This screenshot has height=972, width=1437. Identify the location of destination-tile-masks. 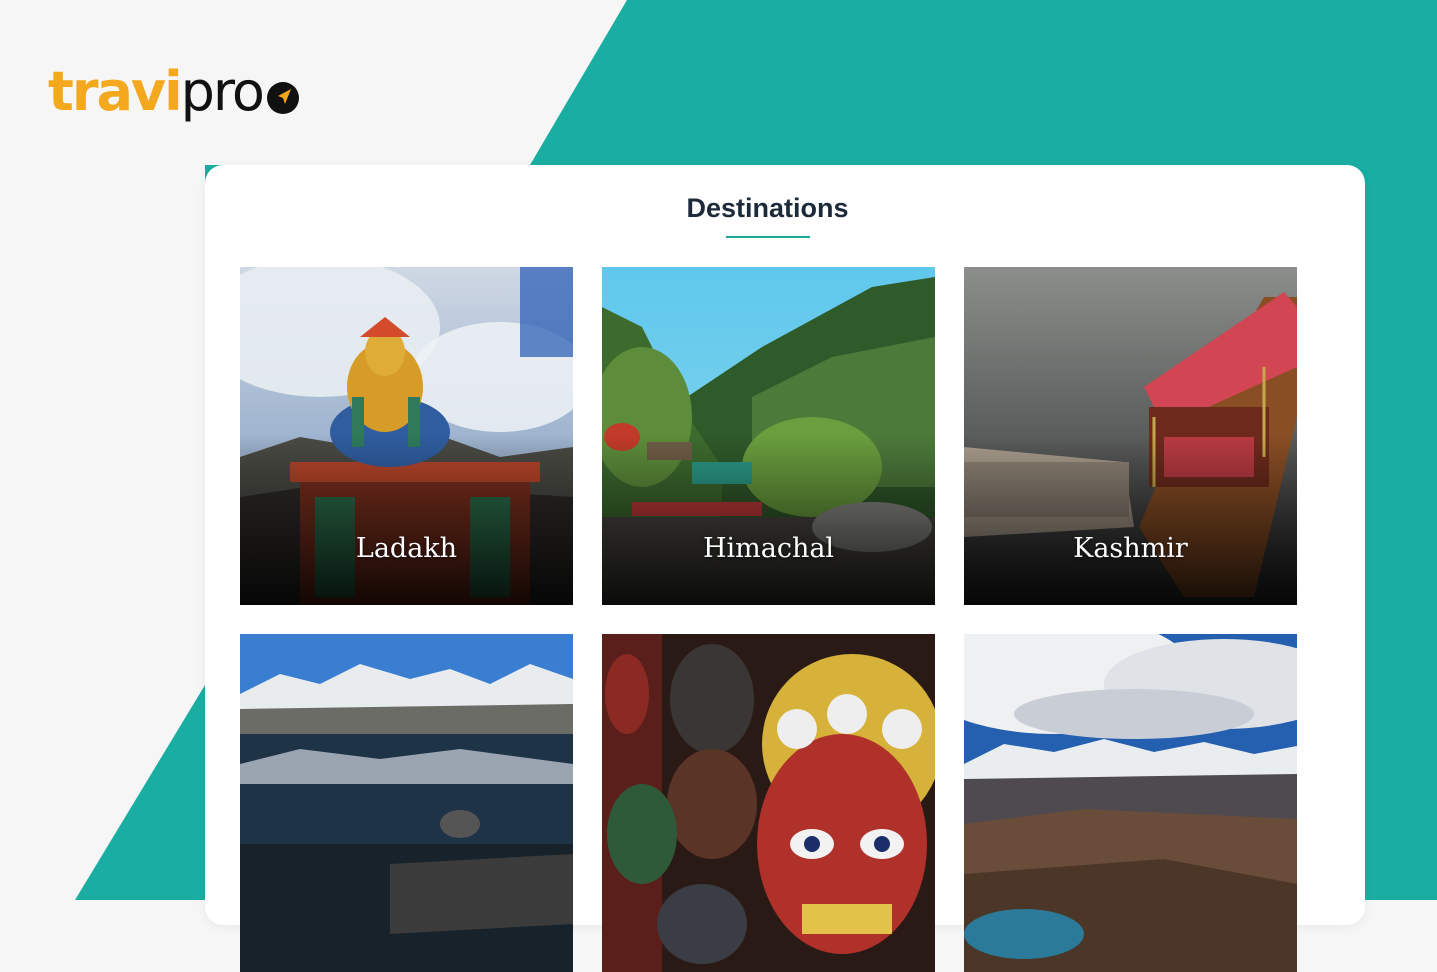
(768, 803).